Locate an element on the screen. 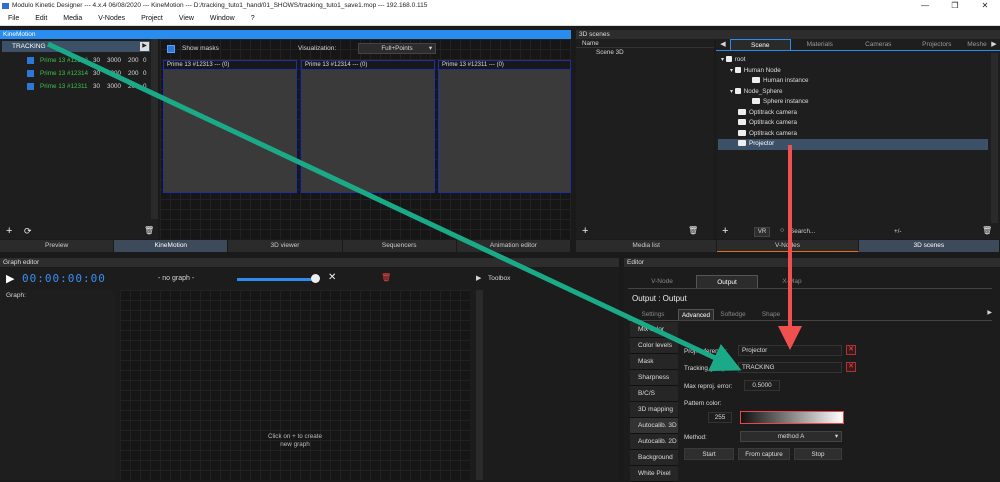  menu-media: Media is located at coordinates (72, 18).